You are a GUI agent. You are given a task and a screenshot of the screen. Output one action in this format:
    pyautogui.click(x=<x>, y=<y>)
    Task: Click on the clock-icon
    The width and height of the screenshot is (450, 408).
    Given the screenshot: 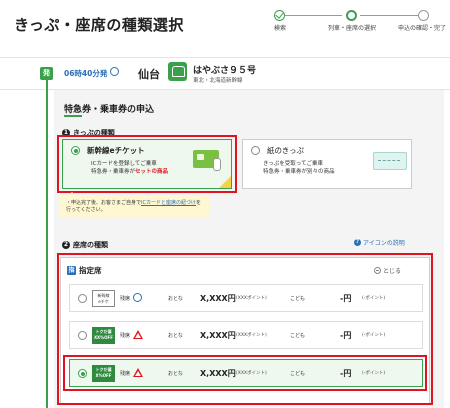 What is the action you would take?
    pyautogui.click(x=114, y=71)
    